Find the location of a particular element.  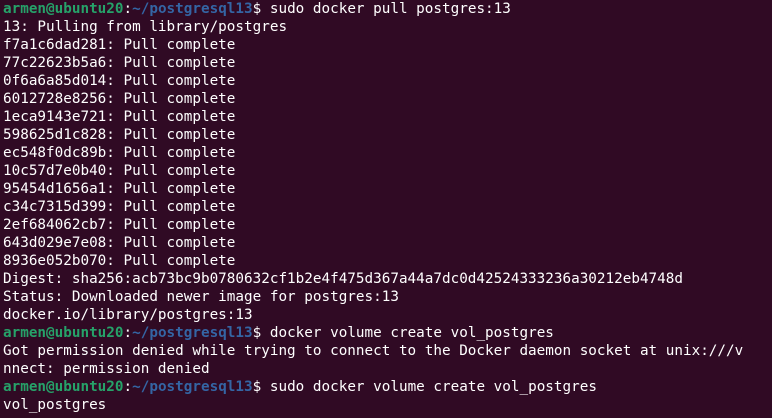

output-line: 8936e052b070: Pull complete is located at coordinates (119, 261).